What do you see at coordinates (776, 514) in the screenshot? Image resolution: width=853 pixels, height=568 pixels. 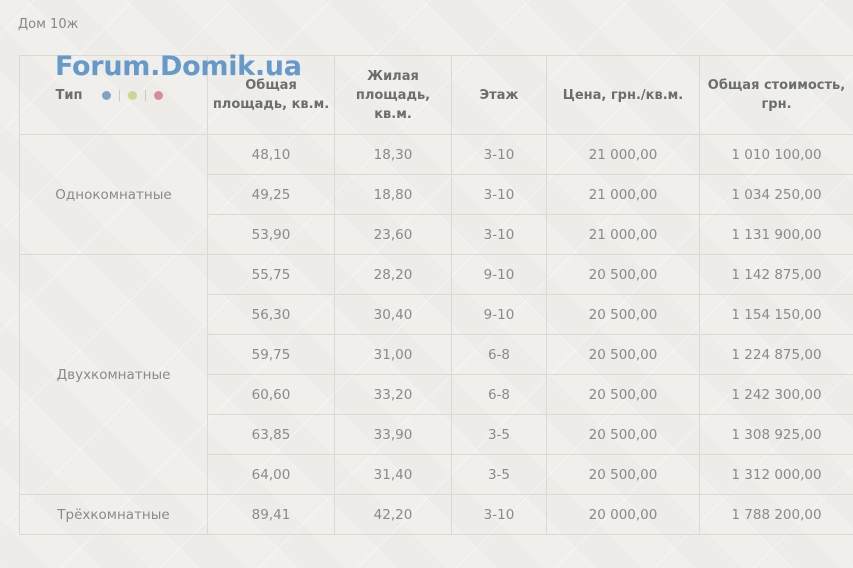 I see `cell-total-cost: 1 788 200,00` at bounding box center [776, 514].